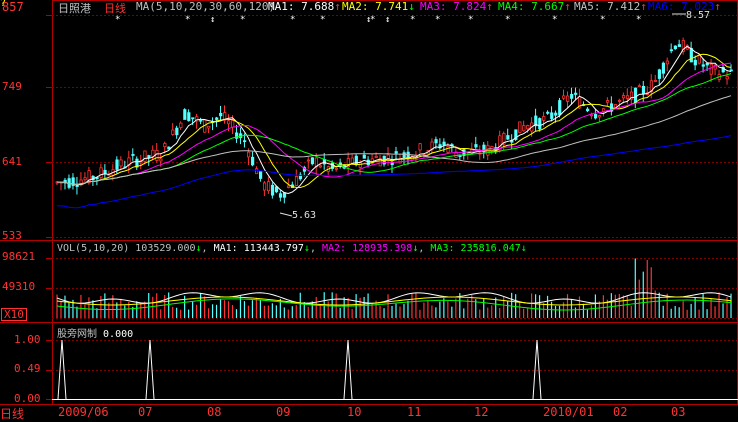 This screenshot has width=738, height=422. Describe the element at coordinates (12, 86) in the screenshot. I see `price-axis-749: 749` at that location.